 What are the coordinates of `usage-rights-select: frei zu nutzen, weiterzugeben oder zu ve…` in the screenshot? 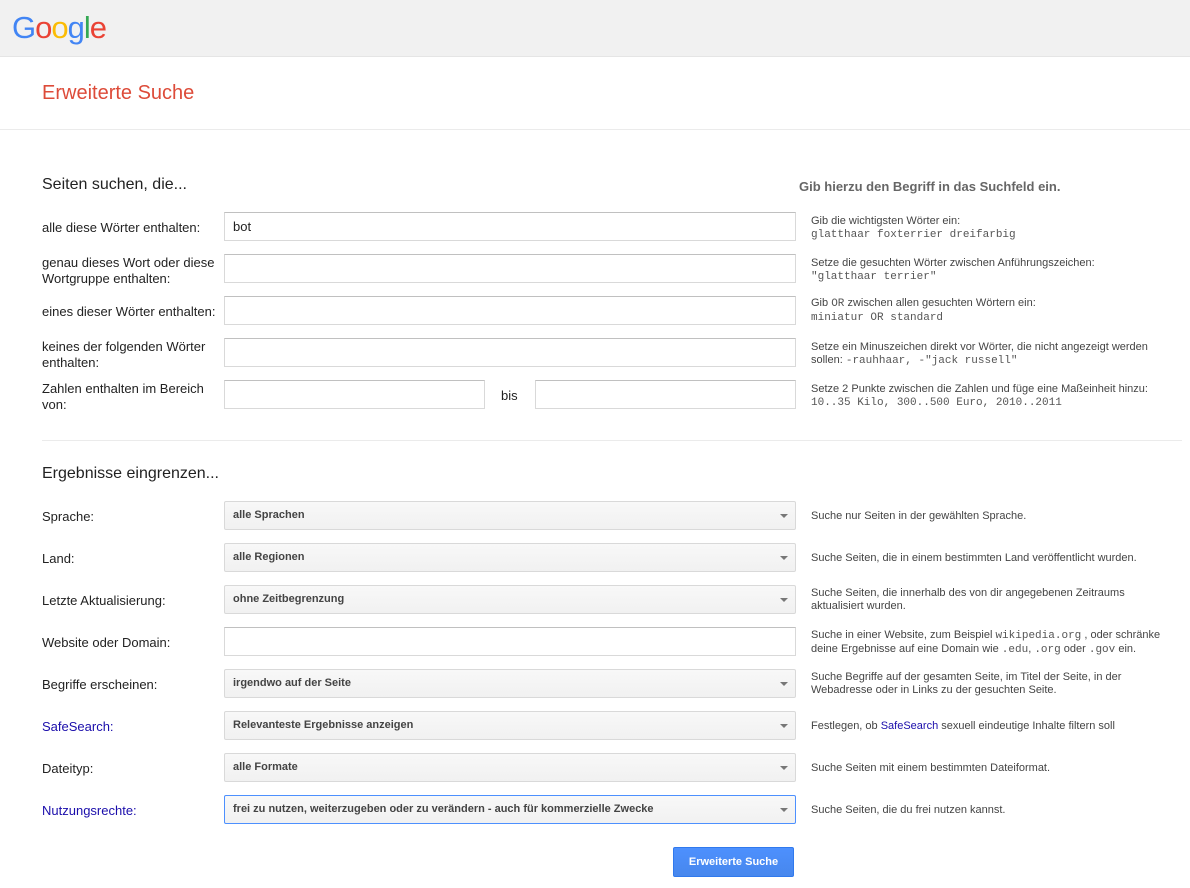 It's located at (510, 809).